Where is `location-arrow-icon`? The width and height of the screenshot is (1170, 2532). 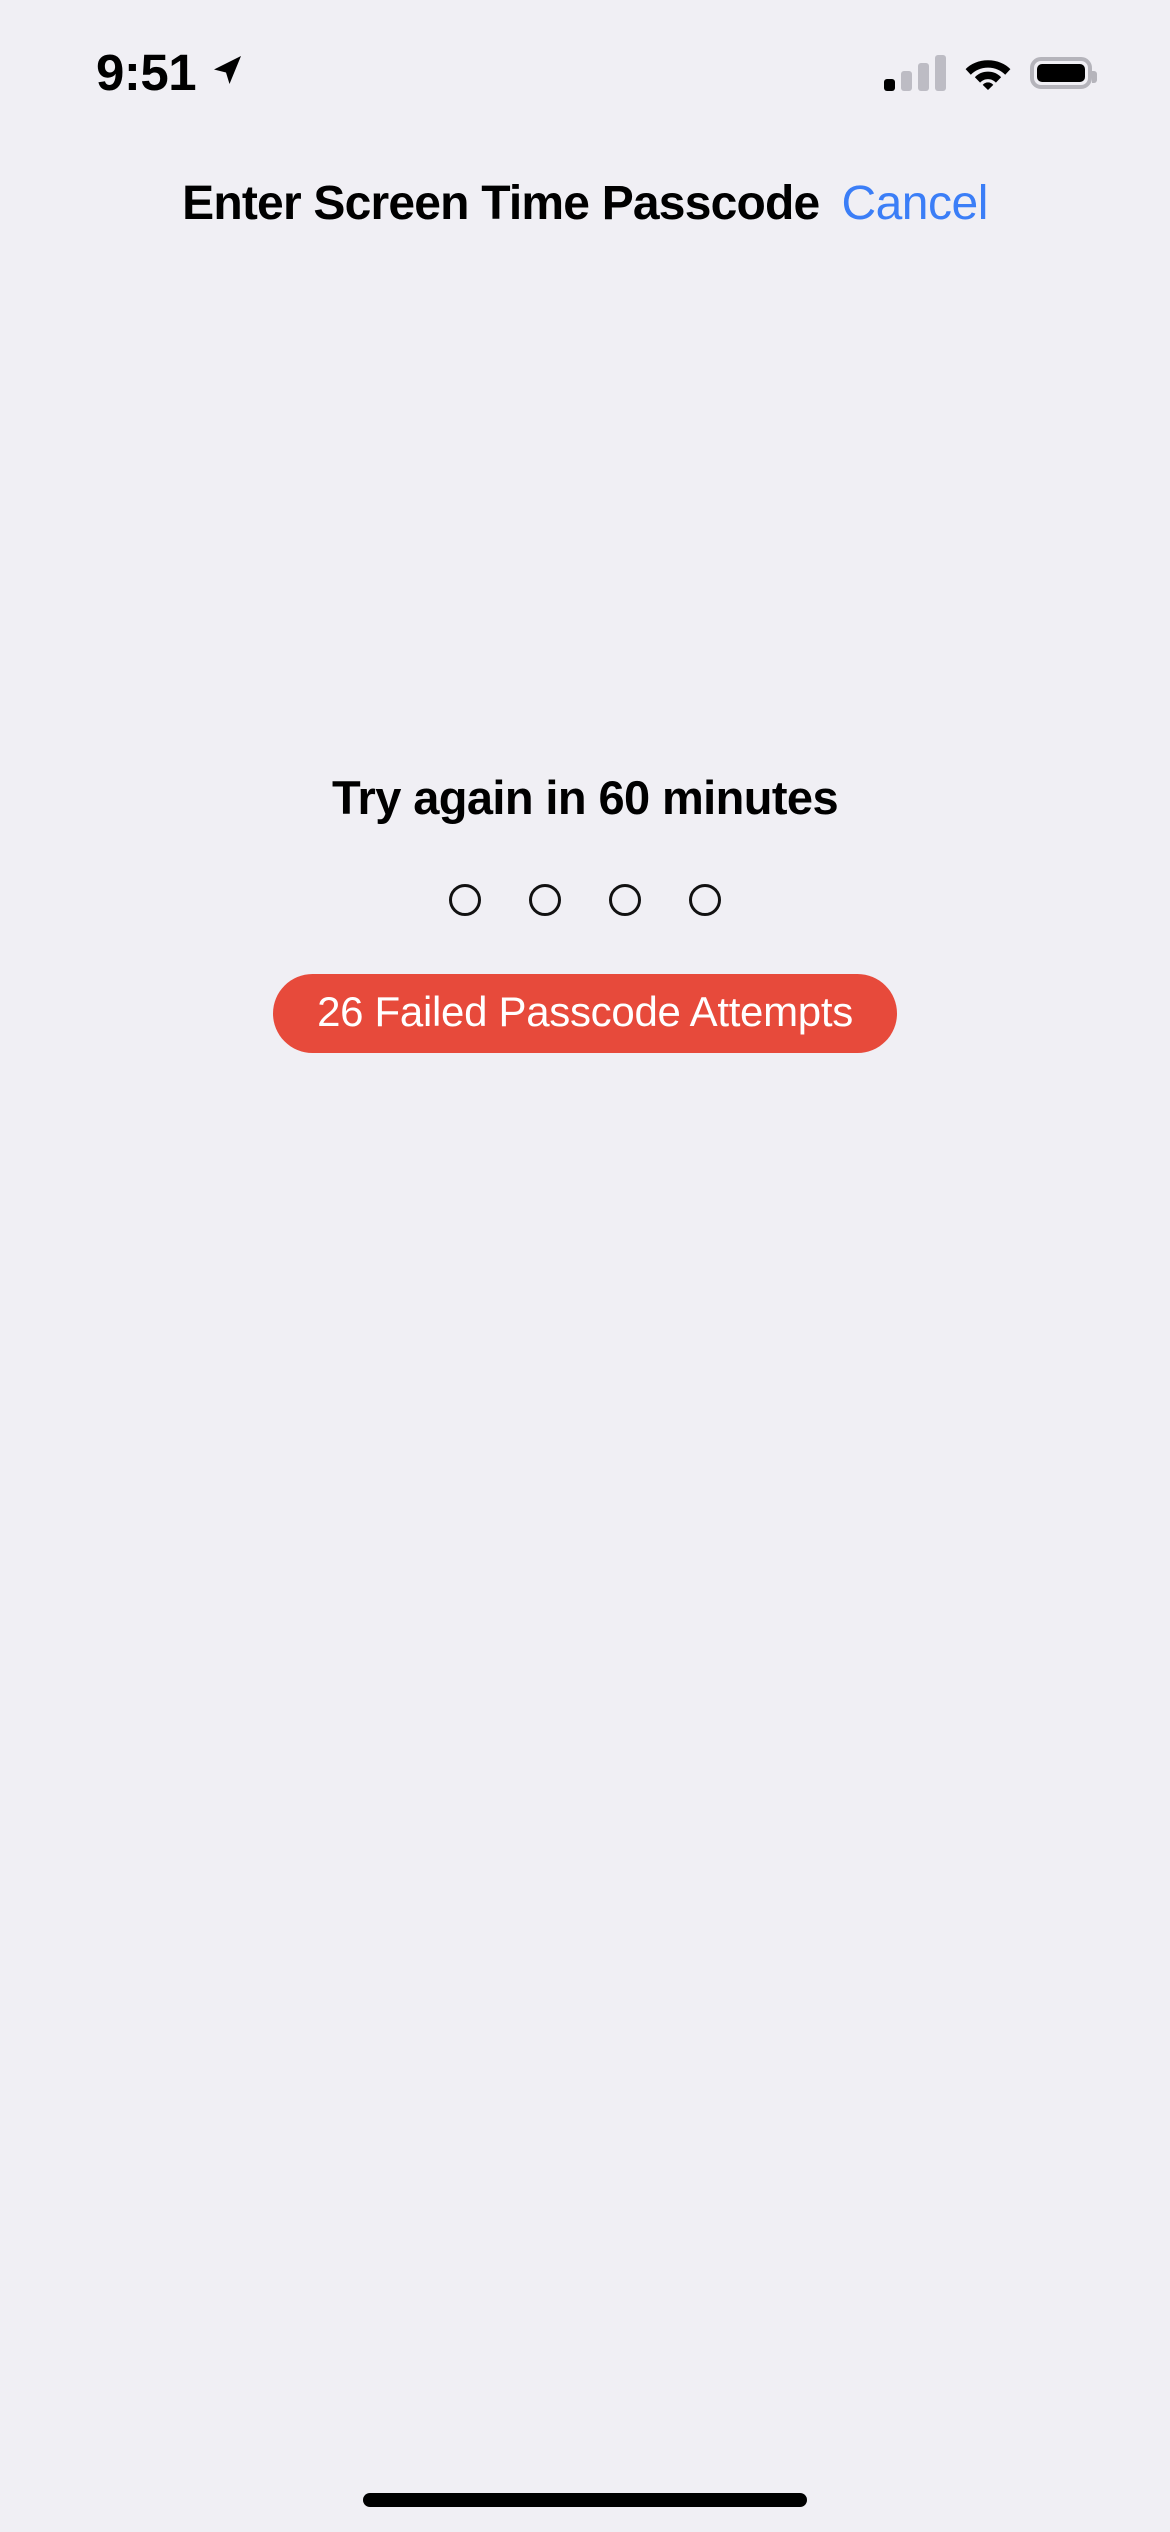
location-arrow-icon is located at coordinates (227, 71).